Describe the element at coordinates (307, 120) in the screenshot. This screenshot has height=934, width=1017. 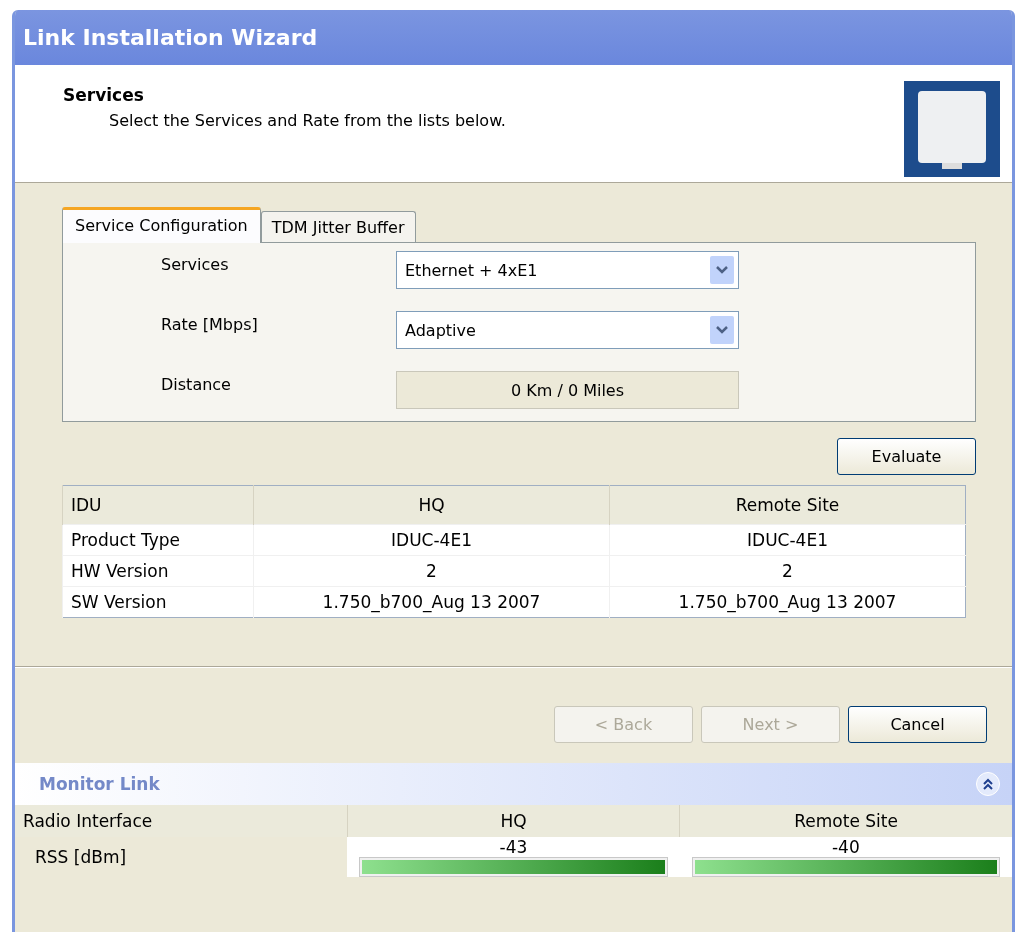
I see `page-subtitle: Select the Services and Rate from the lists below.` at that location.